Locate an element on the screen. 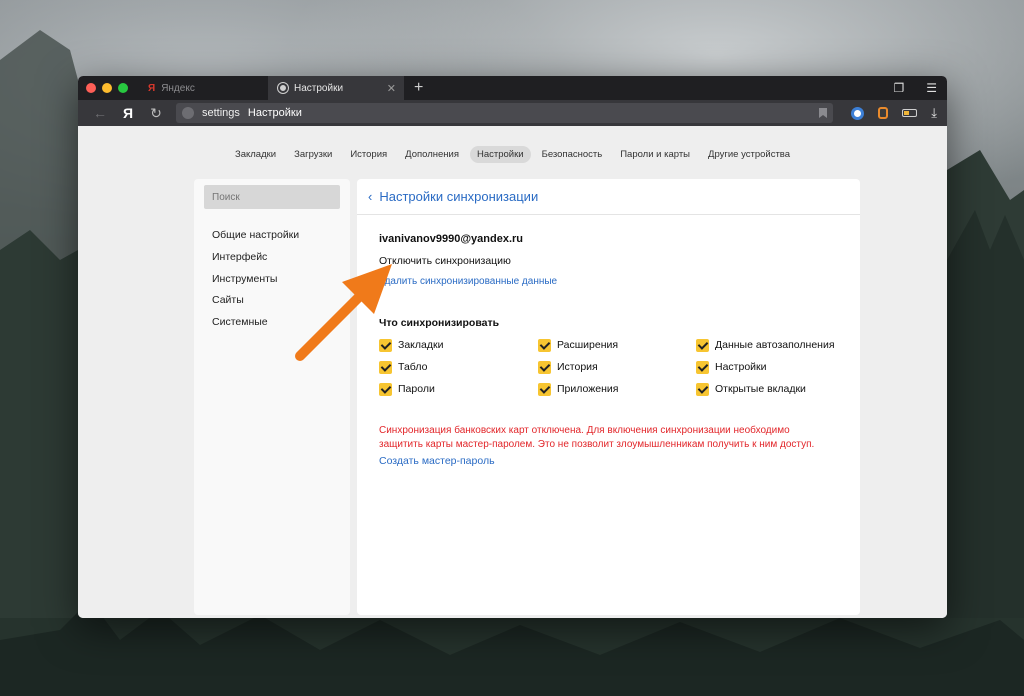 The height and width of the screenshot is (696, 1024). create-master-password-link: Создать мастер-пароль is located at coordinates (619, 461).